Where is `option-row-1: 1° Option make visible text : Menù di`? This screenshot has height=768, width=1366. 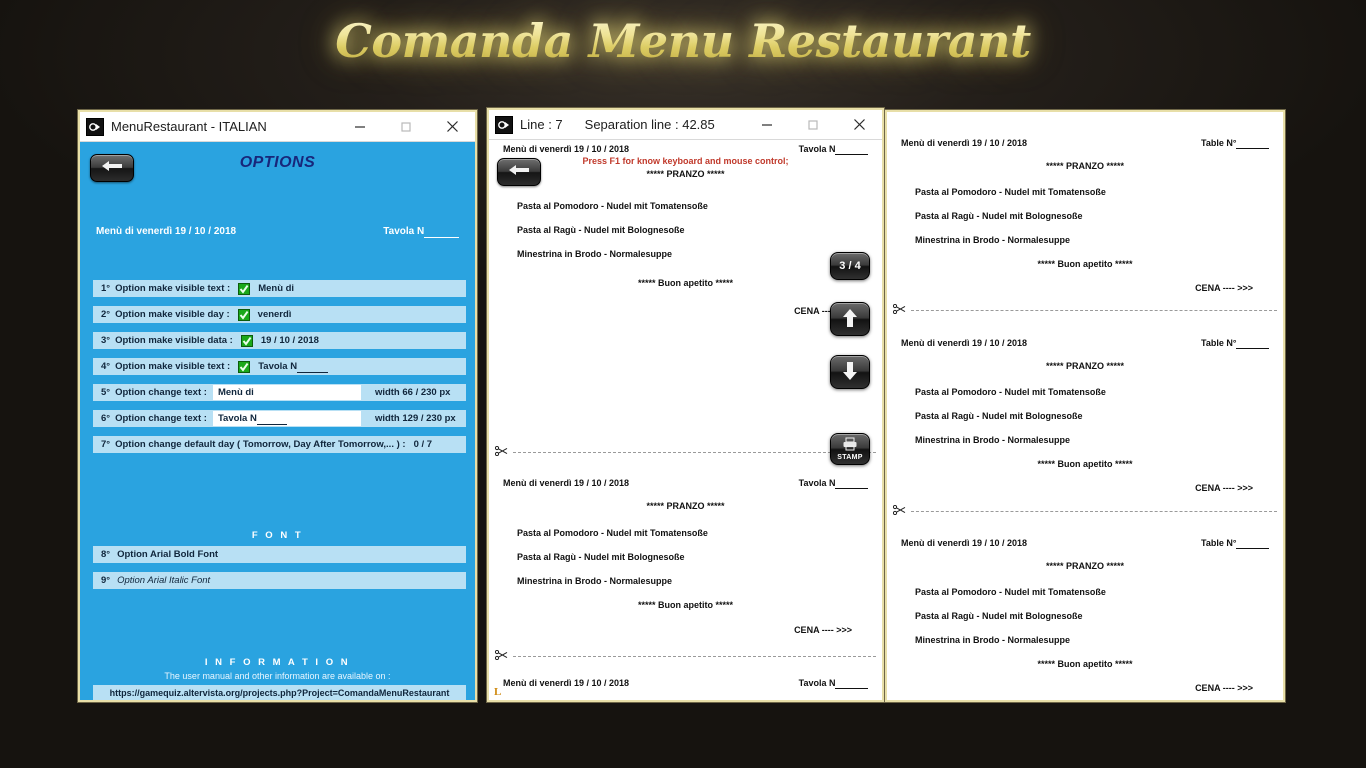
option-row-1: 1° Option make visible text : Menù di is located at coordinates (279, 288).